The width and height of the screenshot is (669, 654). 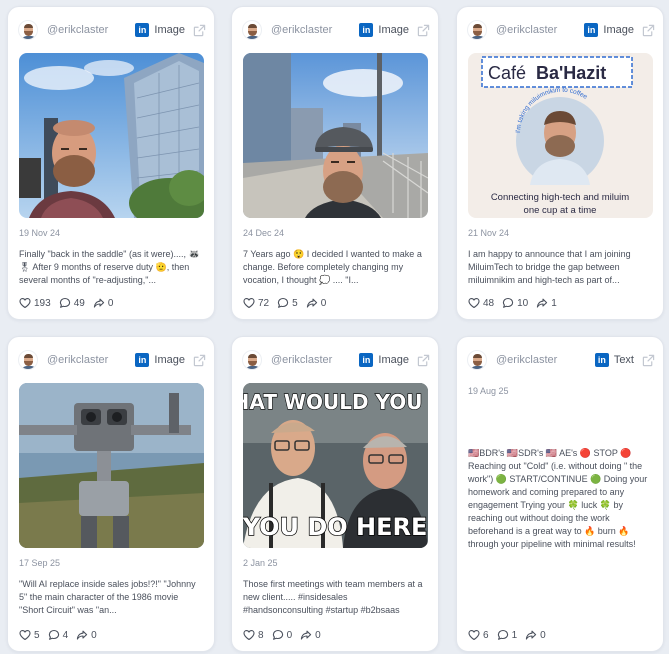 I want to click on post-date: 2 Jan 25, so click(x=260, y=563).